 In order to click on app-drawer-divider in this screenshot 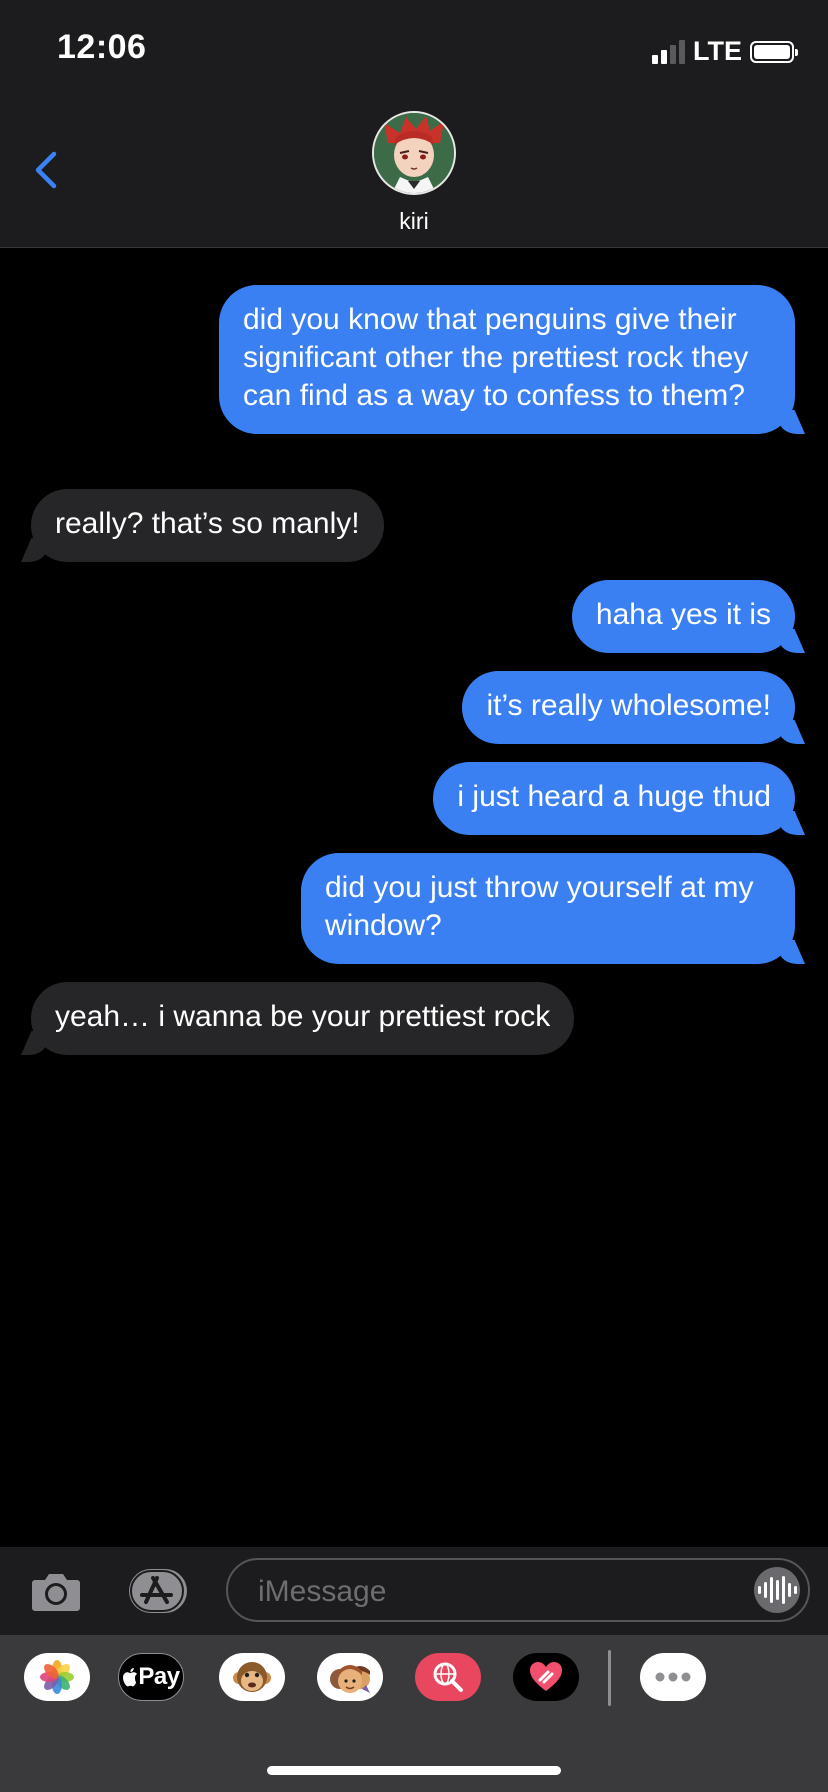, I will do `click(609, 1678)`.